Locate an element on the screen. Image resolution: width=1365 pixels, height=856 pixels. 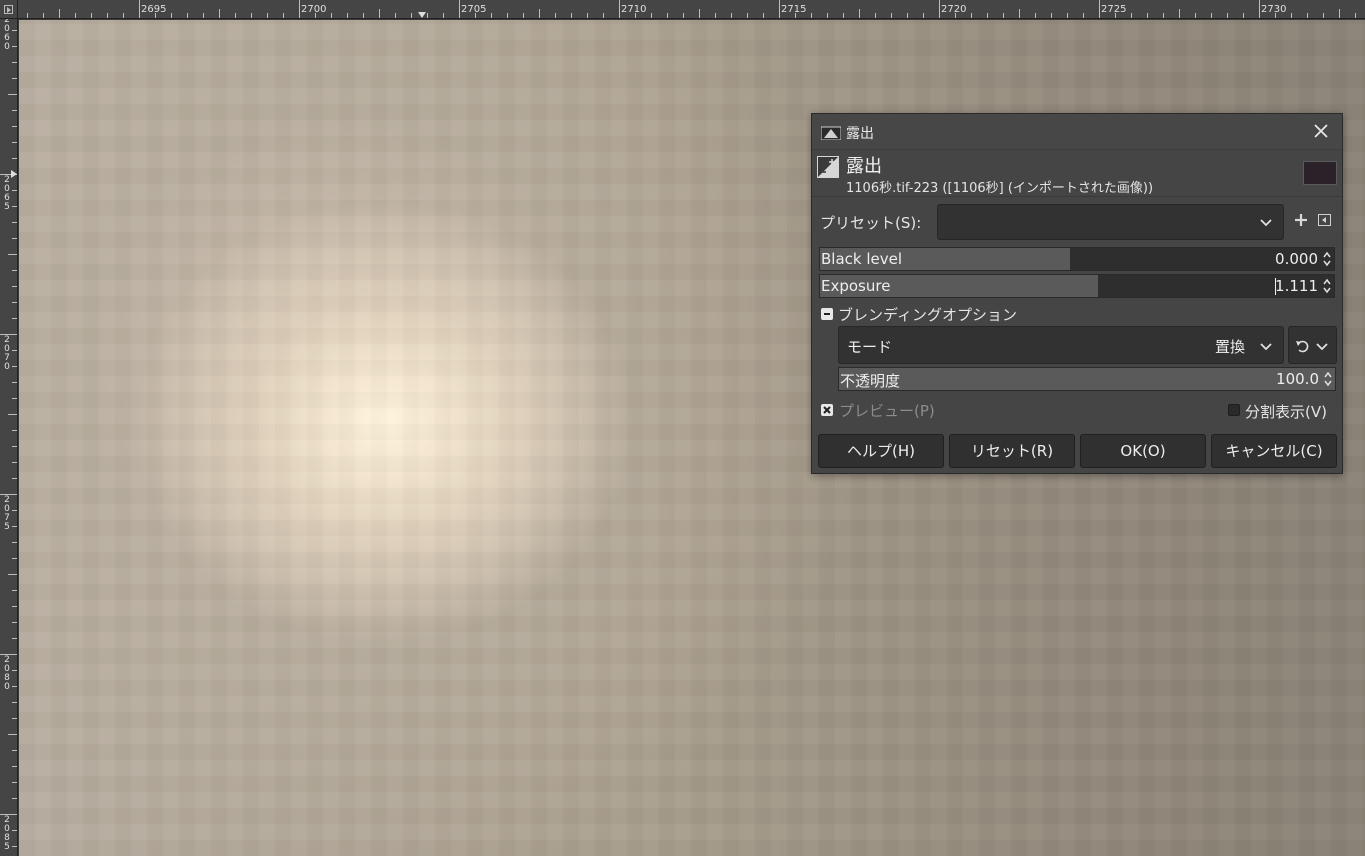
text-cursor is located at coordinates (1275, 286).